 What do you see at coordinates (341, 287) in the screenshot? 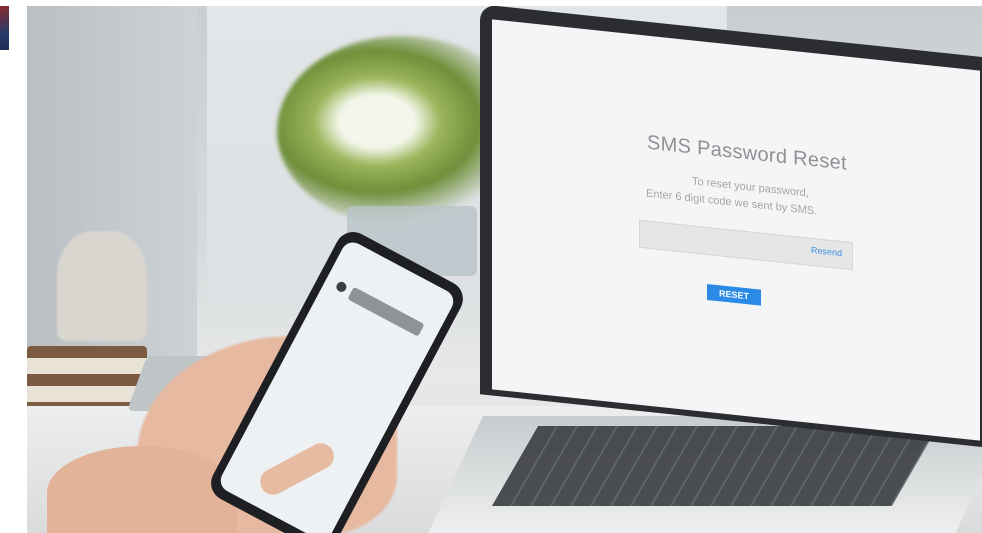
I see `avatar-icon` at bounding box center [341, 287].